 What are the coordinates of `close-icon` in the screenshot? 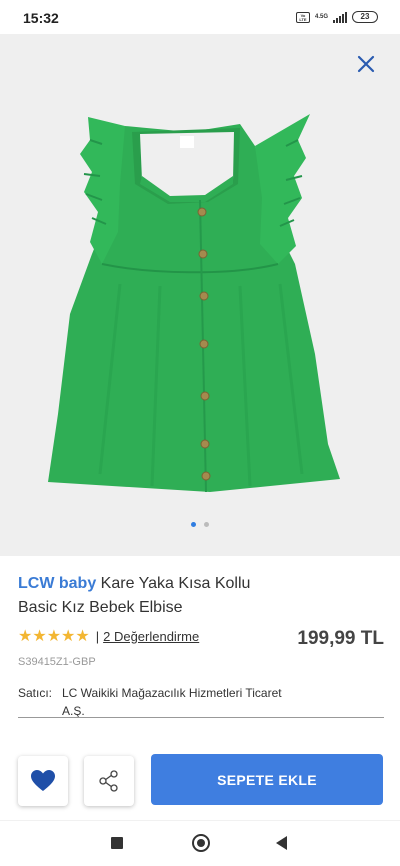 It's located at (366, 64).